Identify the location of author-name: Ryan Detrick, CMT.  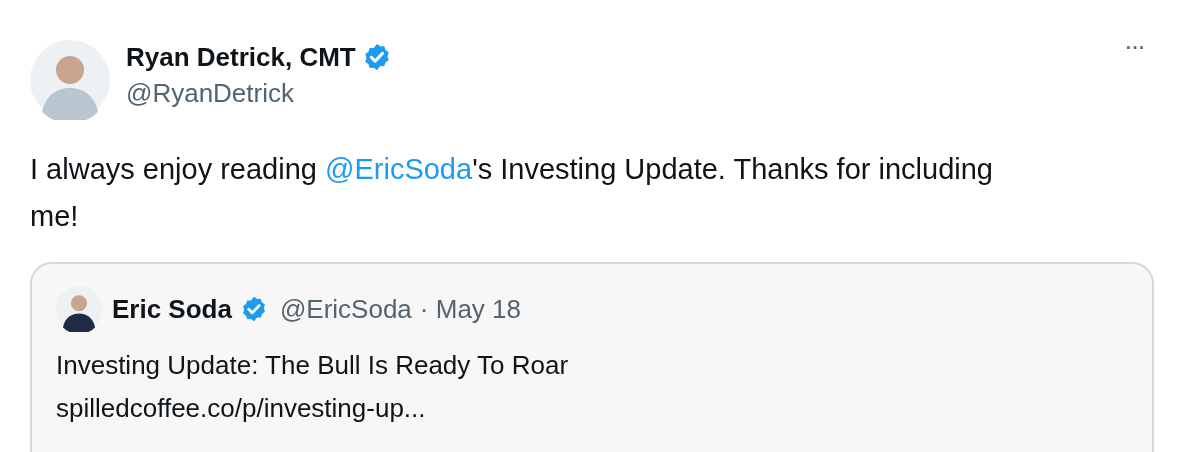
(241, 57).